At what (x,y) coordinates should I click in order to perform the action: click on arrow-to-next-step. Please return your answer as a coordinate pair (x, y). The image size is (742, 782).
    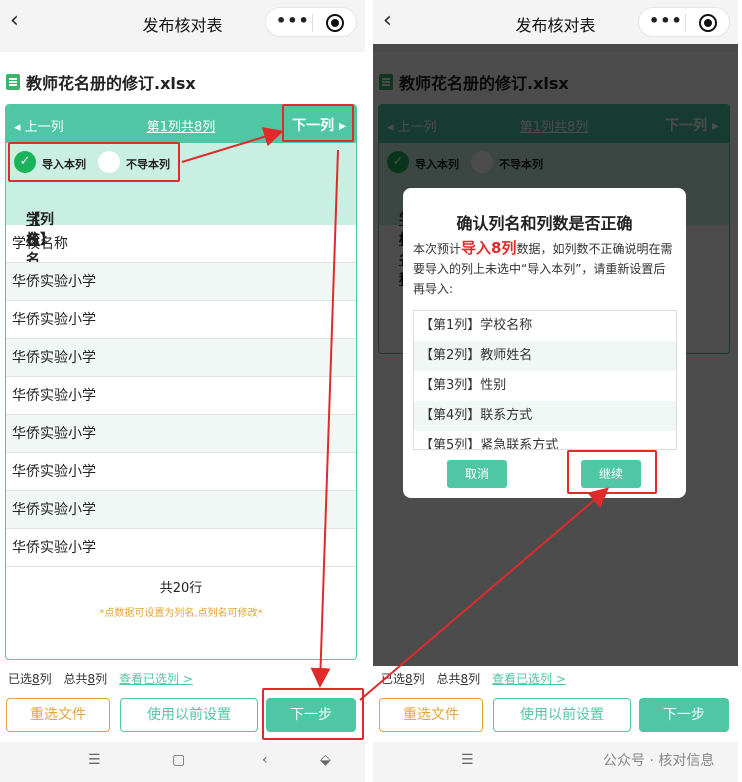
    Looking at the image, I should click on (324, 418).